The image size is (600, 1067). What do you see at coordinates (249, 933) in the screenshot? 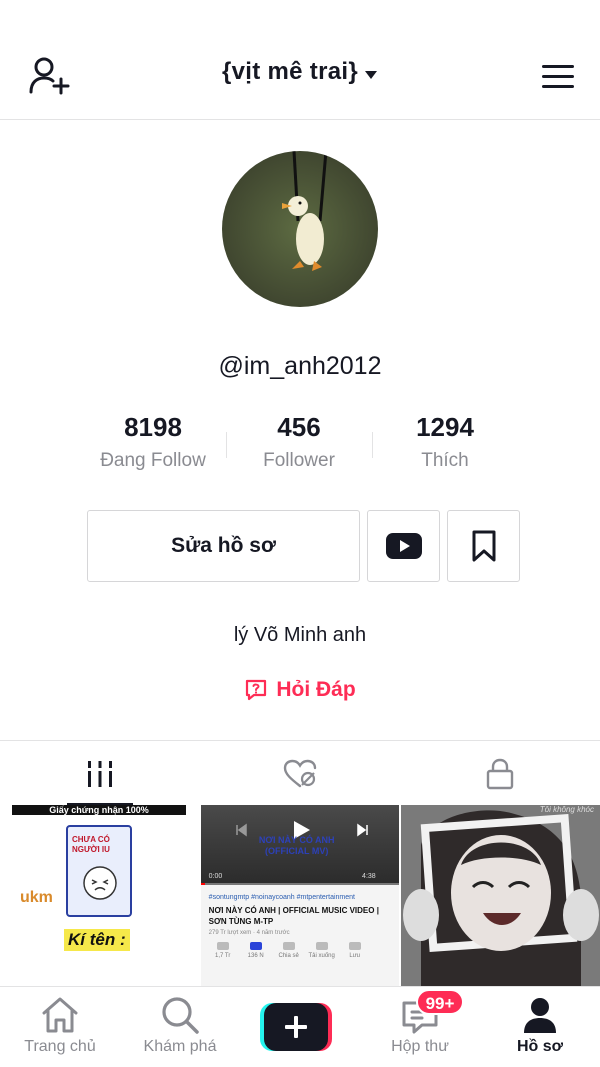
I see `video-meta: 279 Tr lượt xem · 4 năm trước` at bounding box center [249, 933].